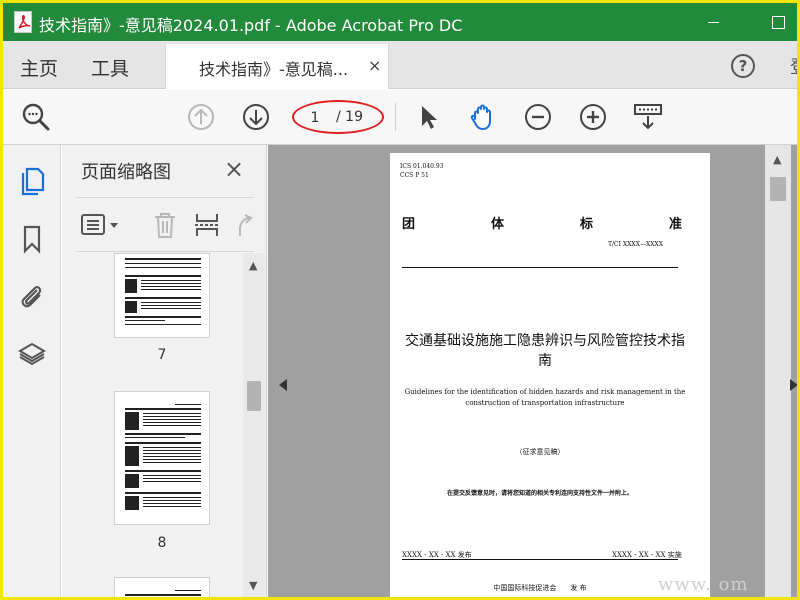  What do you see at coordinates (32, 239) in the screenshot?
I see `bookmark-icon` at bounding box center [32, 239].